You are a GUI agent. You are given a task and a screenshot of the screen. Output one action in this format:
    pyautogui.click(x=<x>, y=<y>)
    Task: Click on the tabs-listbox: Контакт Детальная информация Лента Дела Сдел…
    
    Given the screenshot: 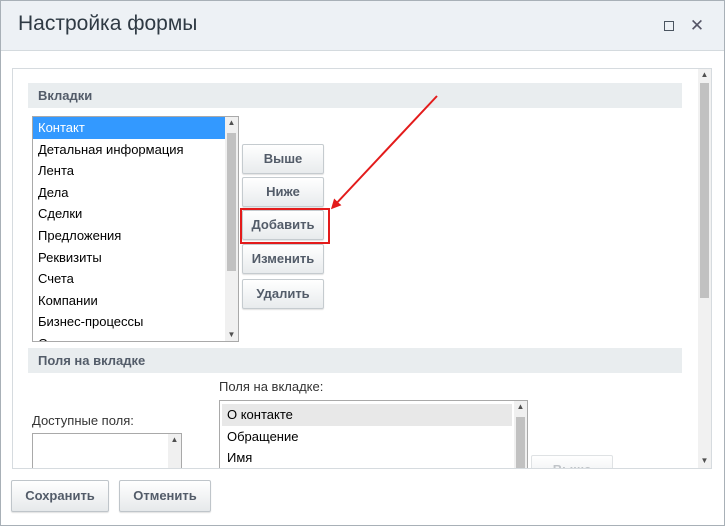 What is the action you would take?
    pyautogui.click(x=135, y=229)
    